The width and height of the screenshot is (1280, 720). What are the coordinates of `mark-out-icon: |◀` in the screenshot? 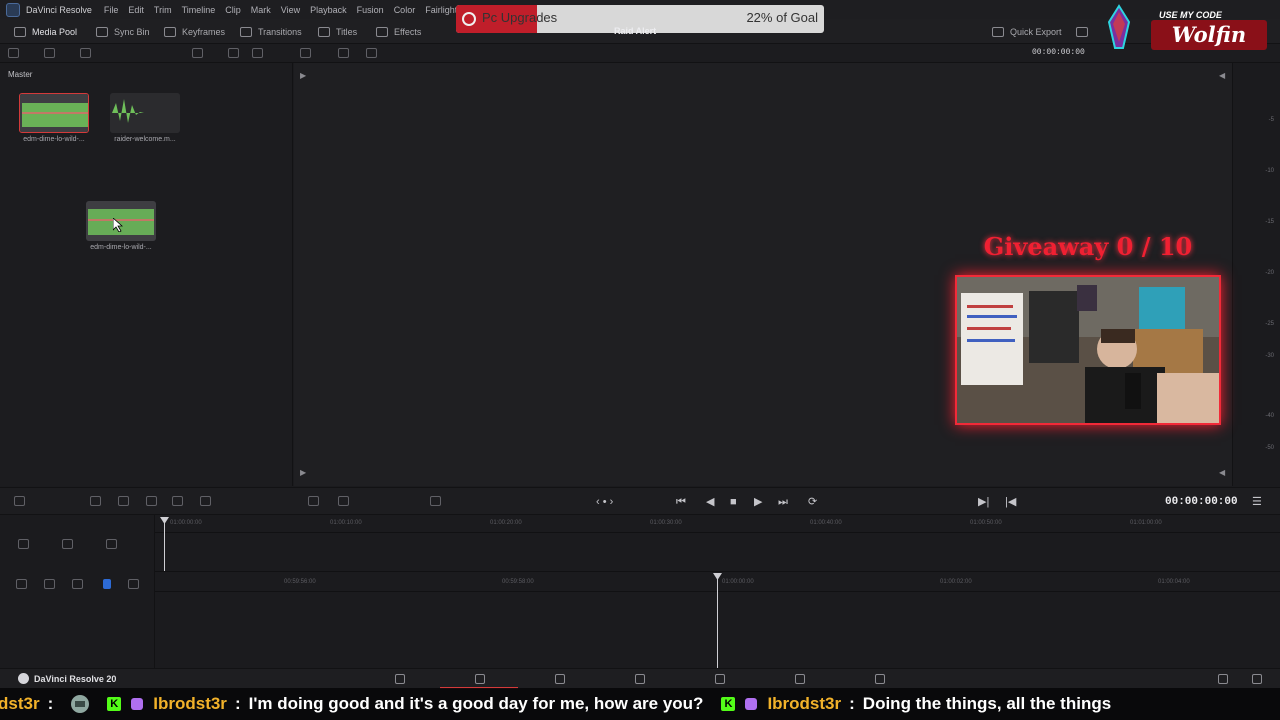 It's located at (1010, 502).